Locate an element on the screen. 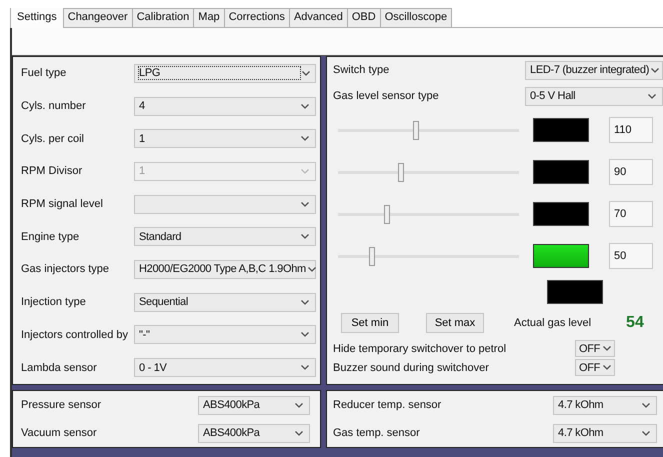  field-label: Switch type is located at coordinates (361, 70).